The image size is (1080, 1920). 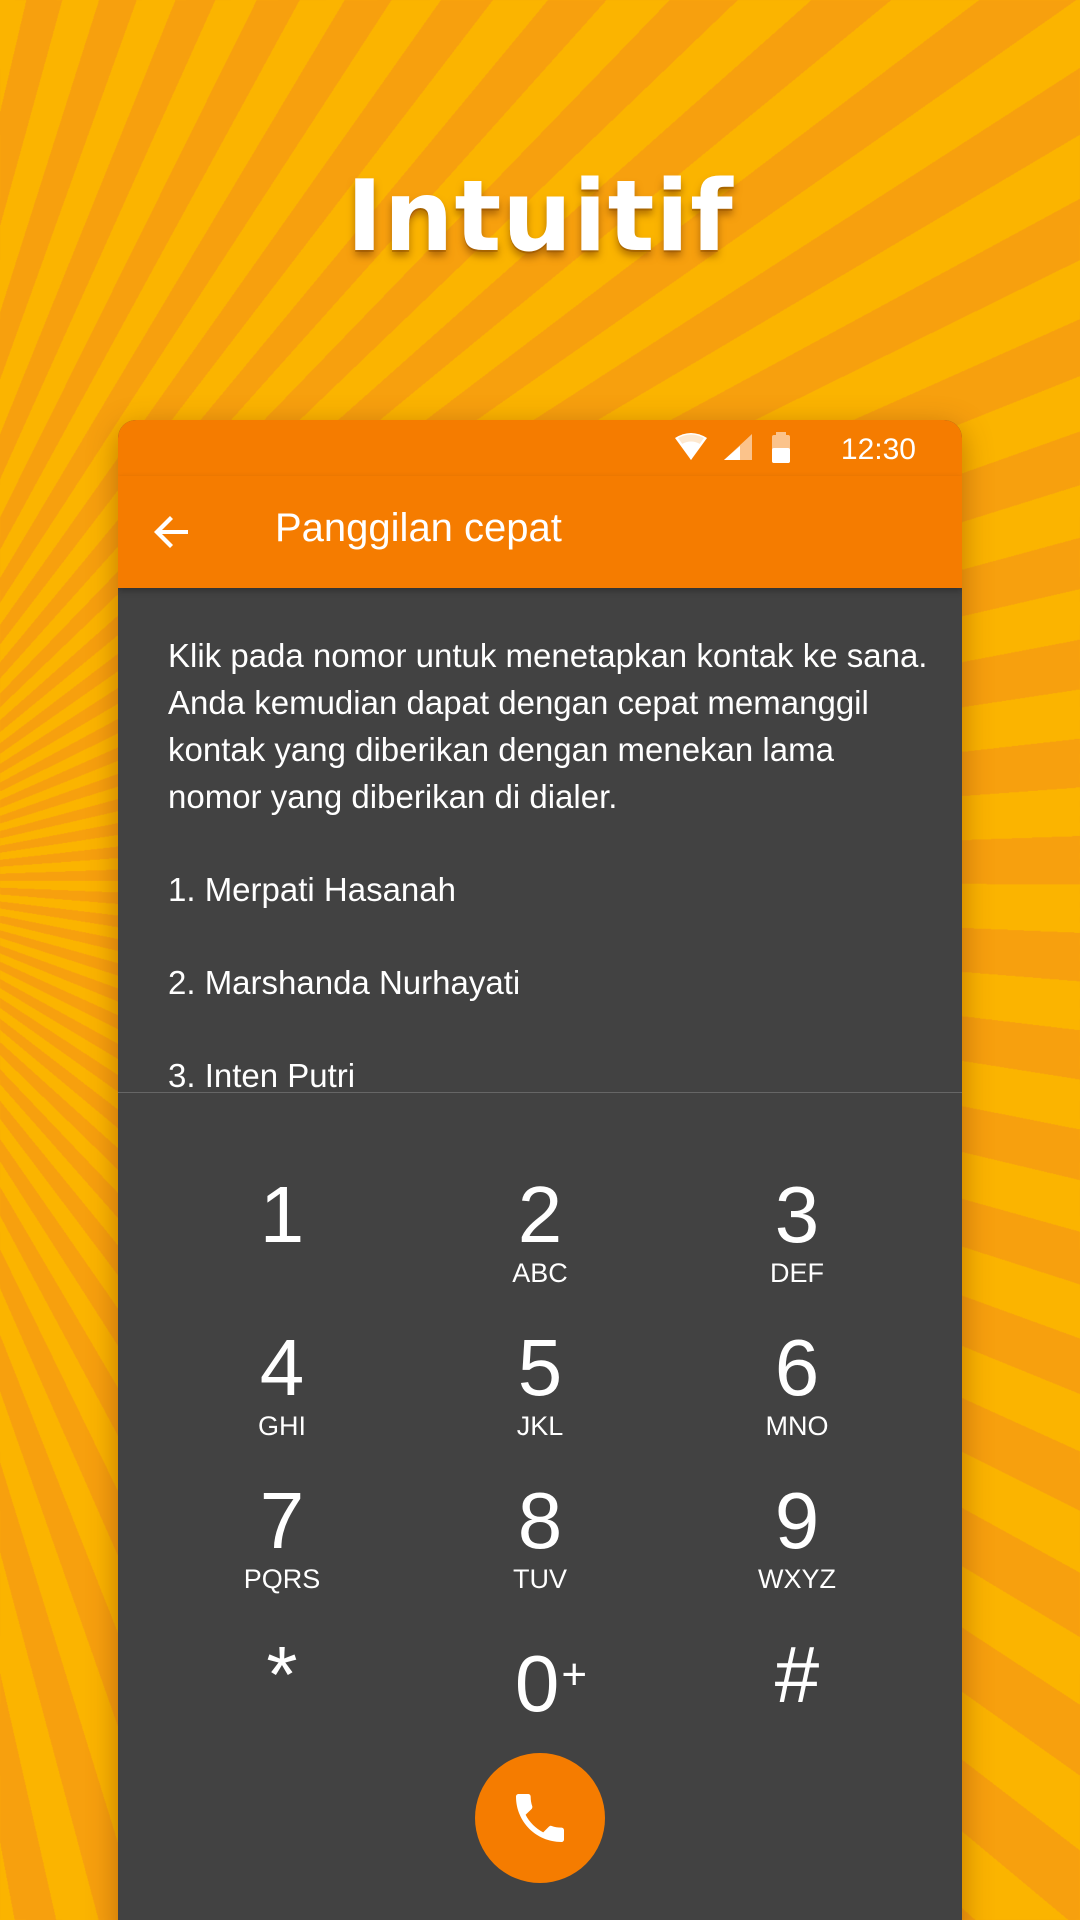 What do you see at coordinates (282, 1214) in the screenshot?
I see `key-digit: 1` at bounding box center [282, 1214].